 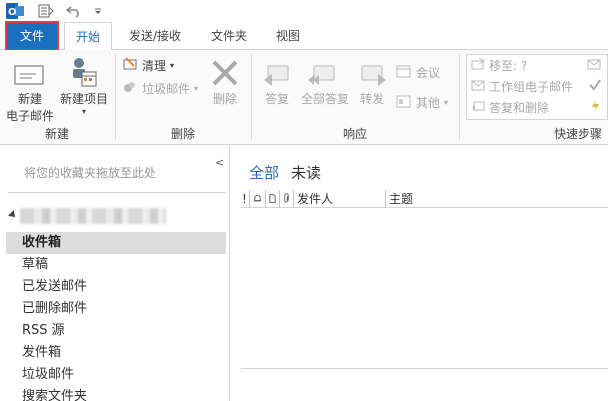 I want to click on favorites-hint: 将您的收藏夹拖放至此处, so click(x=90, y=173).